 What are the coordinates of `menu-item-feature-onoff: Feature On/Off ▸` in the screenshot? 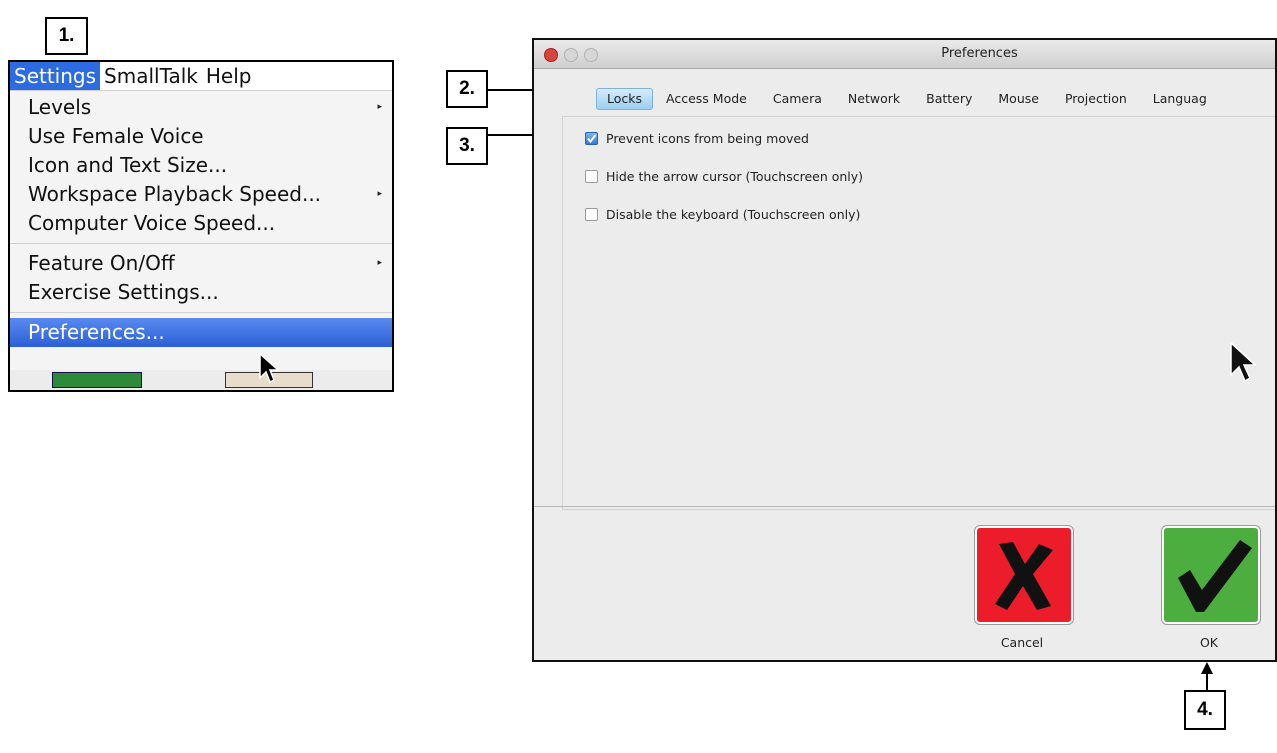 It's located at (201, 263).